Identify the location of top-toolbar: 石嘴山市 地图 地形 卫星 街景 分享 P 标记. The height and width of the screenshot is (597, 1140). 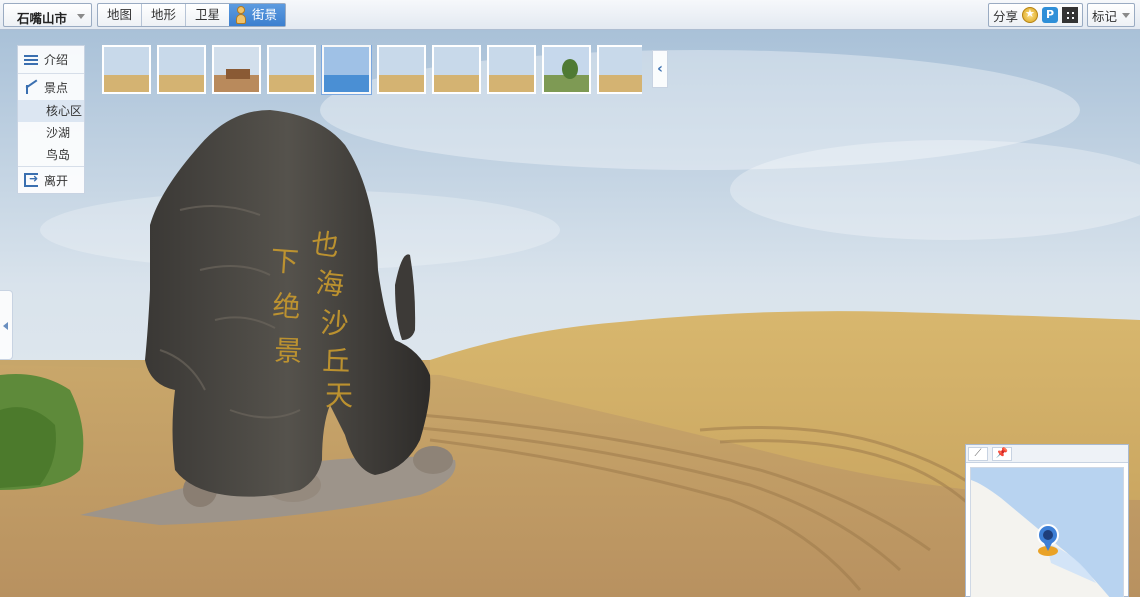
(570, 15).